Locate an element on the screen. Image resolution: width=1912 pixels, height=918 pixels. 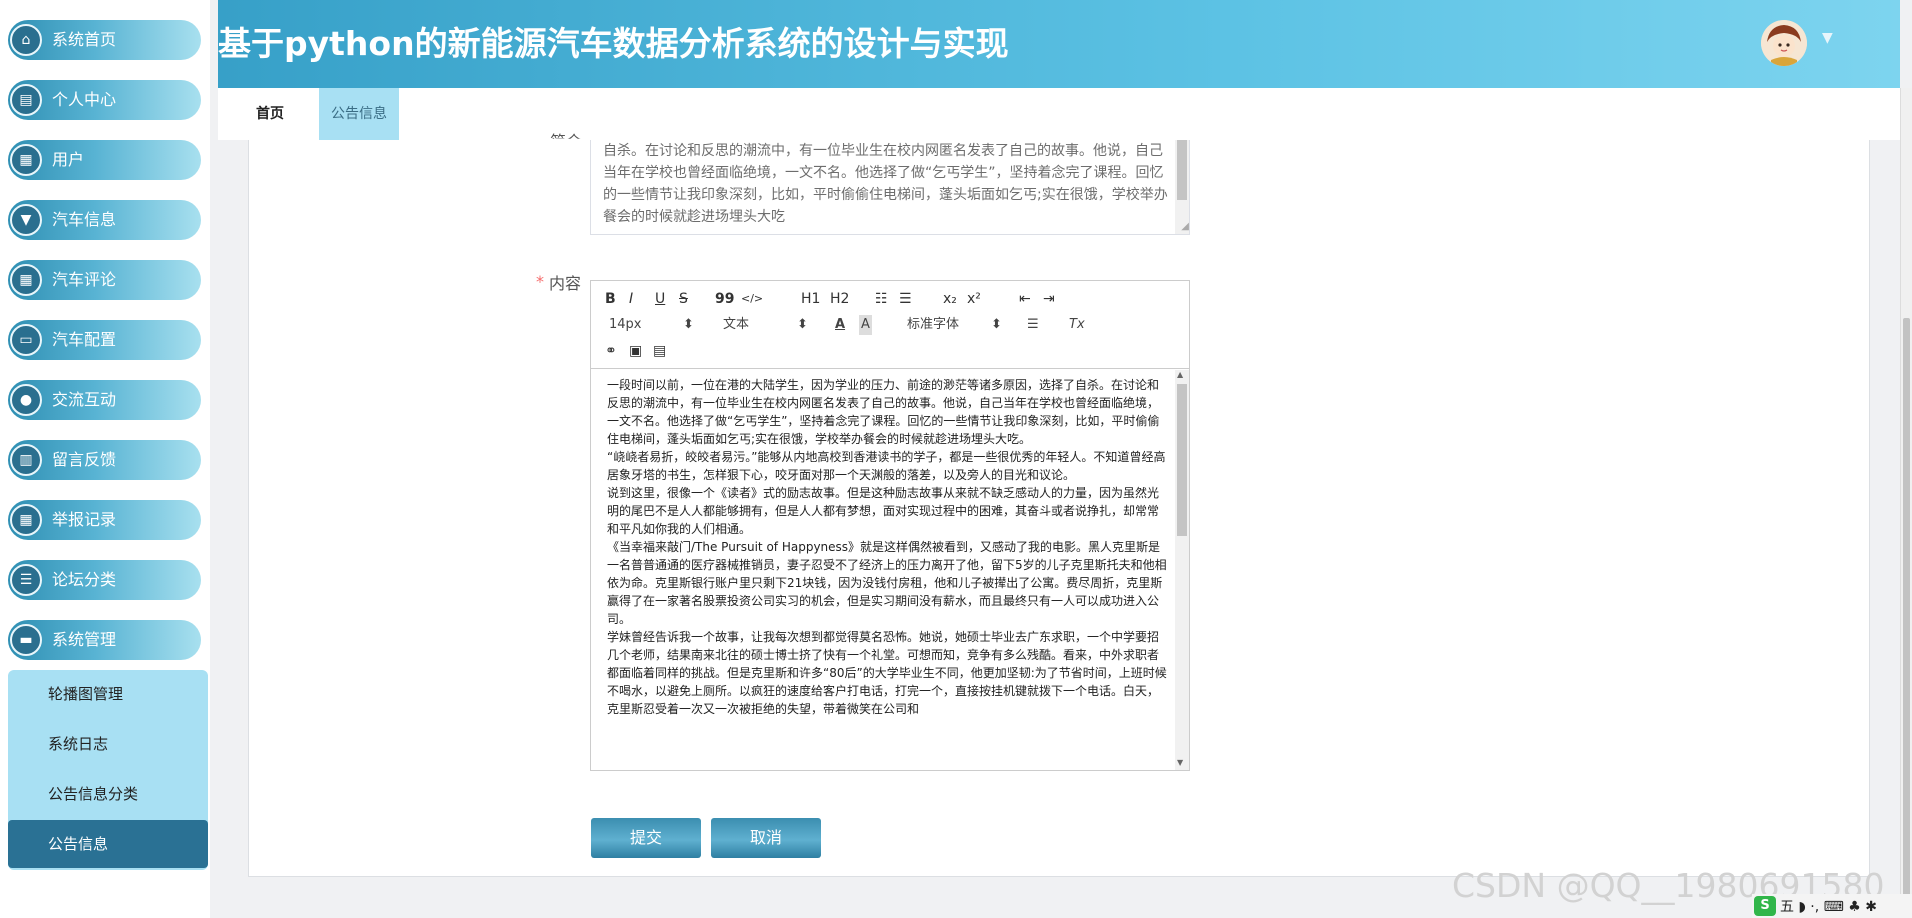
ime-status: 五 ◗ ·, ⌨ ♣ ✱ is located at coordinates (1828, 906).